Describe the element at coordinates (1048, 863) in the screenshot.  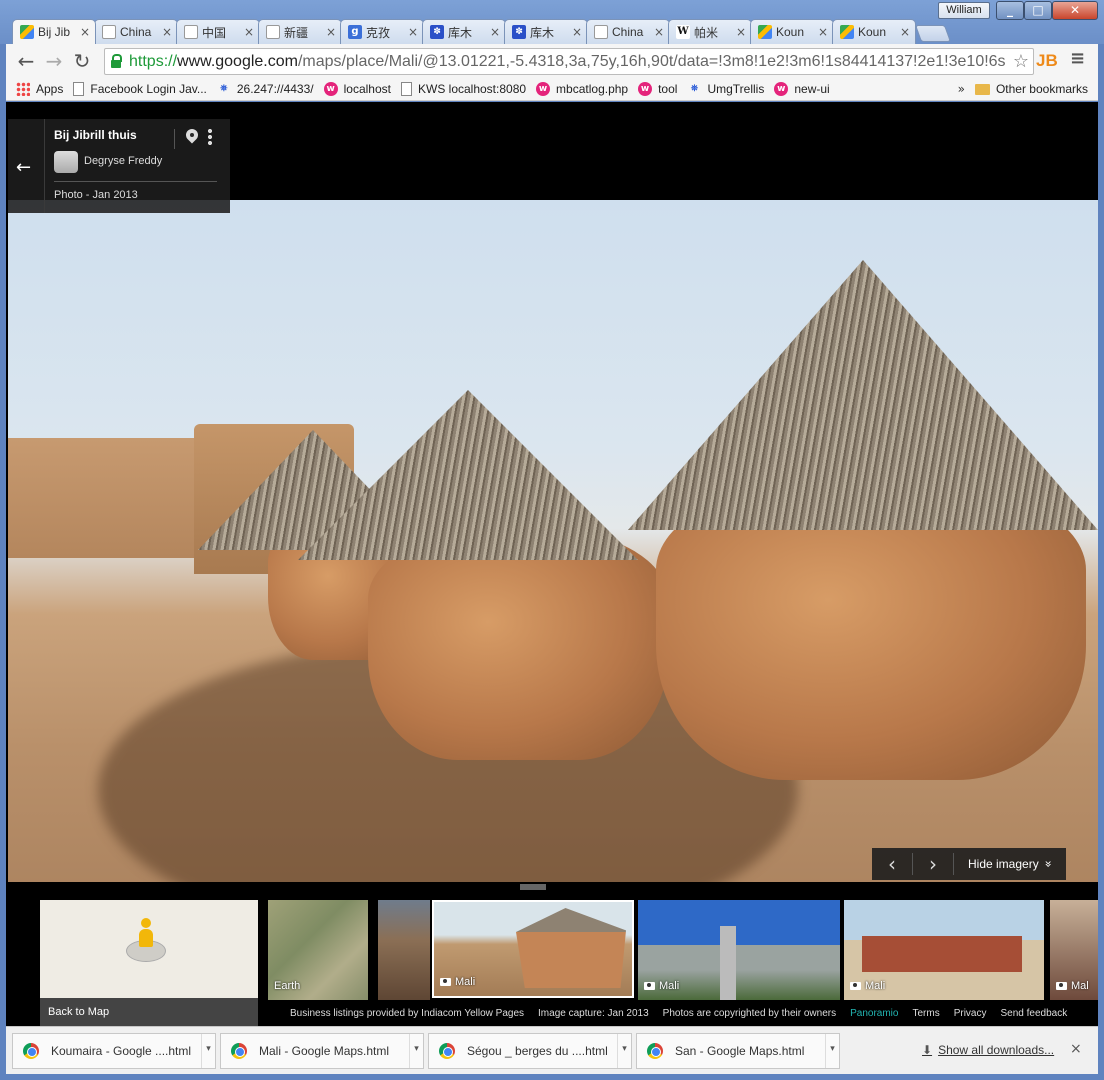
I see `collapse-chevron-icon: »` at that location.